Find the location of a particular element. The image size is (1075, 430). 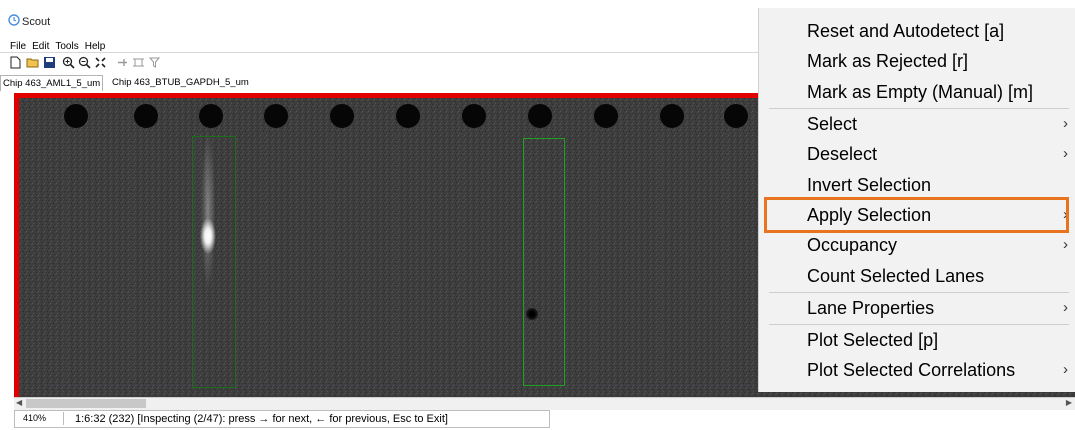

menu-item-mark-empty: Mark as Empty (Manual) [m] is located at coordinates (917, 93).